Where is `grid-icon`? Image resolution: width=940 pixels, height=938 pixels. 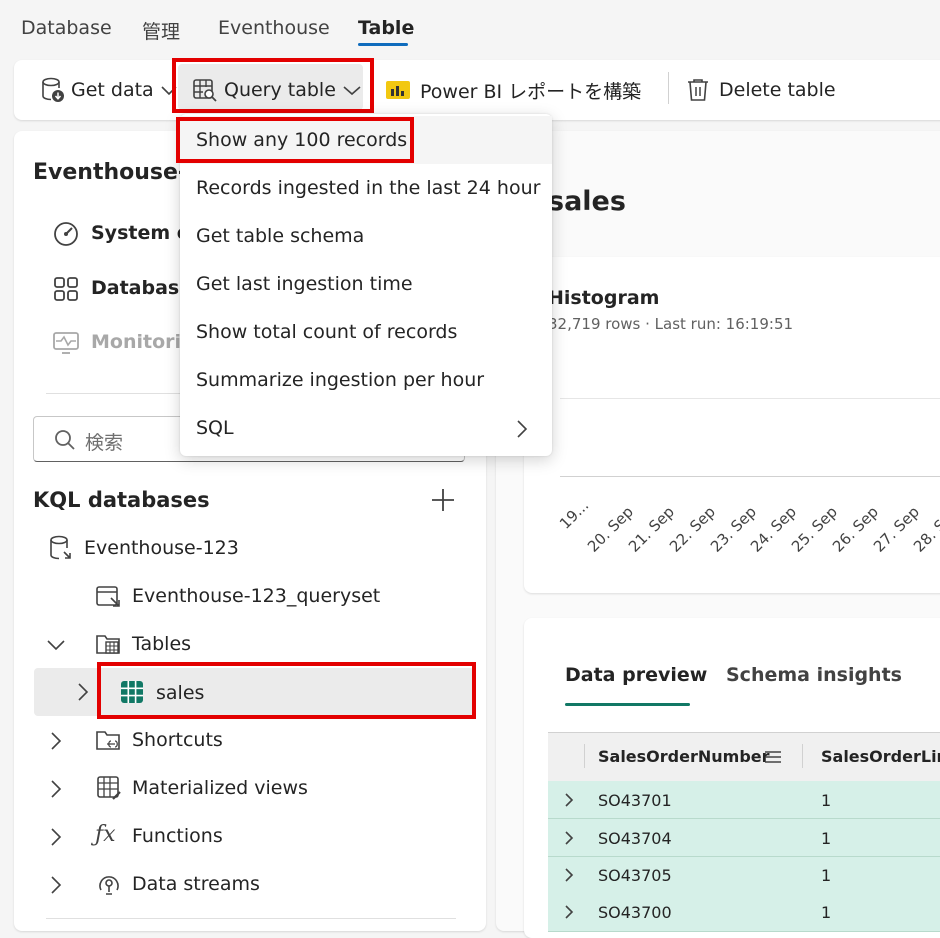
grid-icon is located at coordinates (66, 289).